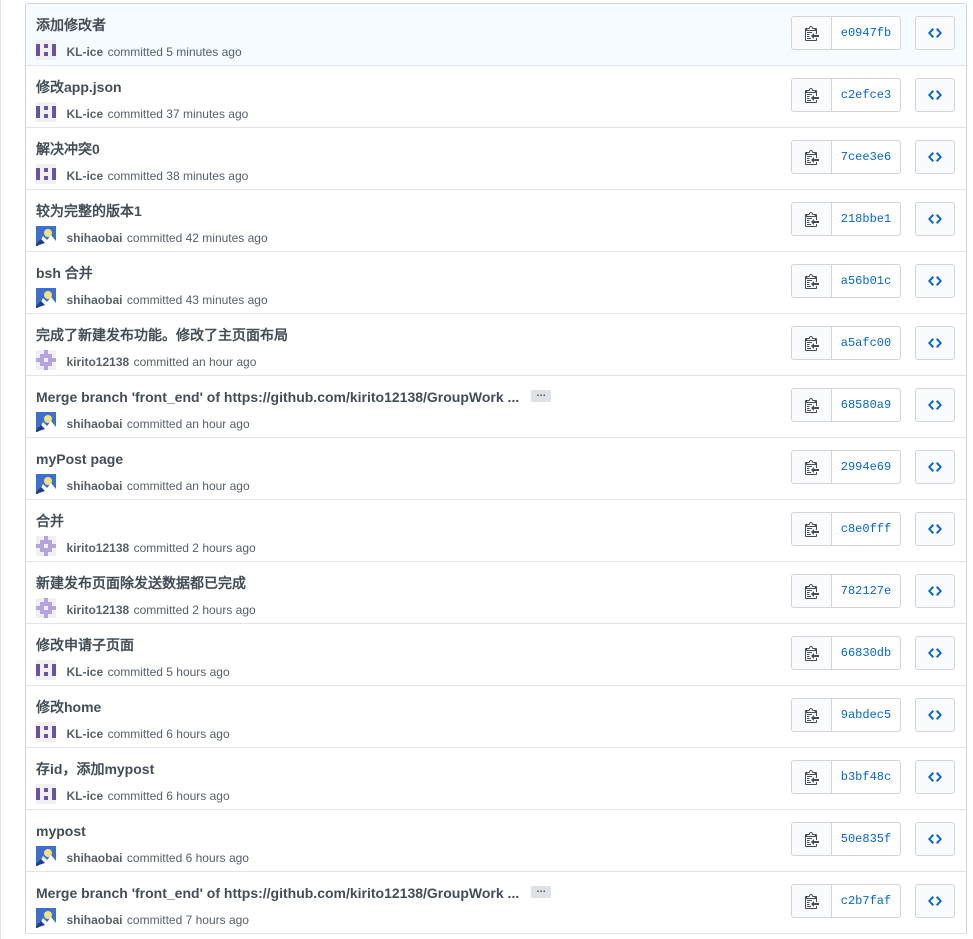  I want to click on commit-message-link: myPost page, so click(79, 459).